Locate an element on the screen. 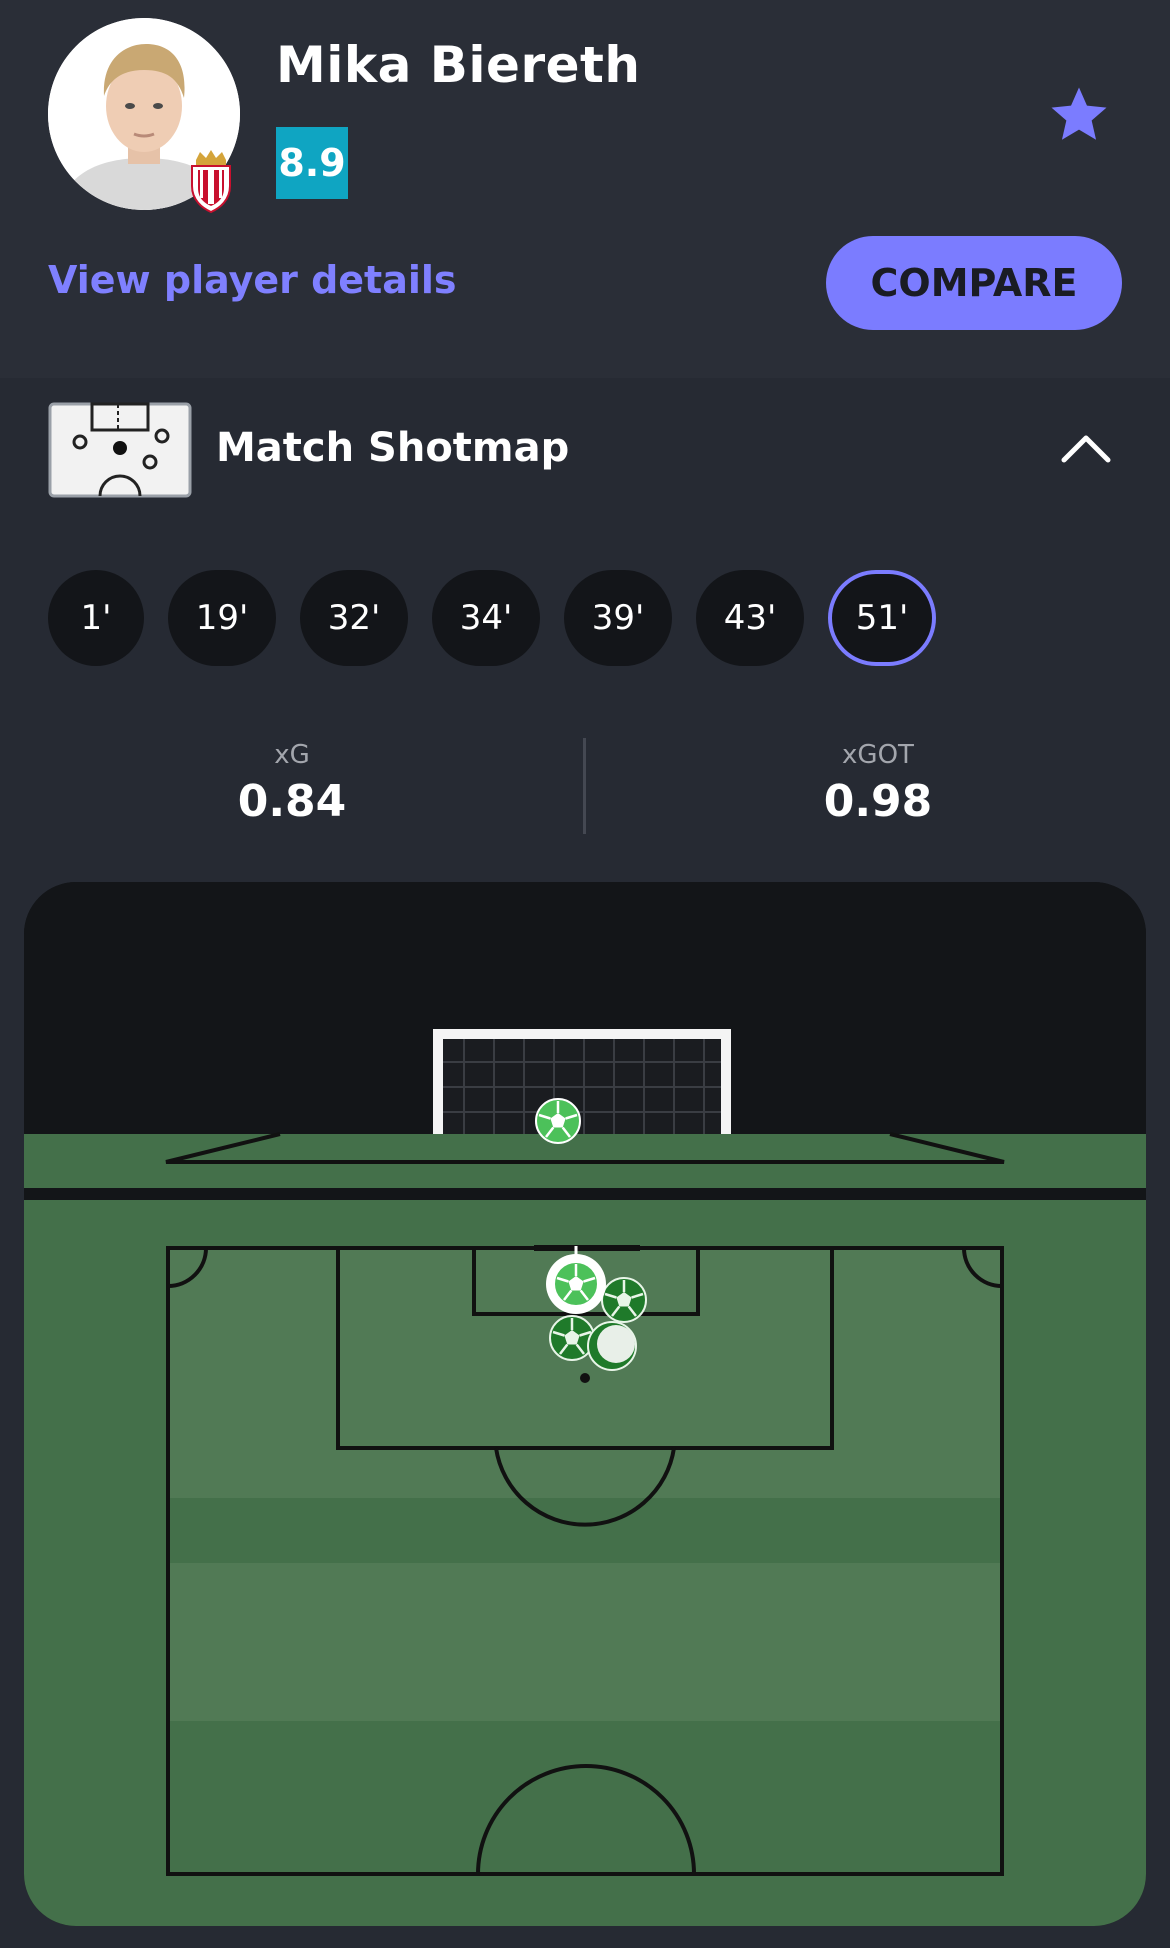  minute-chip: 34' is located at coordinates (486, 618).